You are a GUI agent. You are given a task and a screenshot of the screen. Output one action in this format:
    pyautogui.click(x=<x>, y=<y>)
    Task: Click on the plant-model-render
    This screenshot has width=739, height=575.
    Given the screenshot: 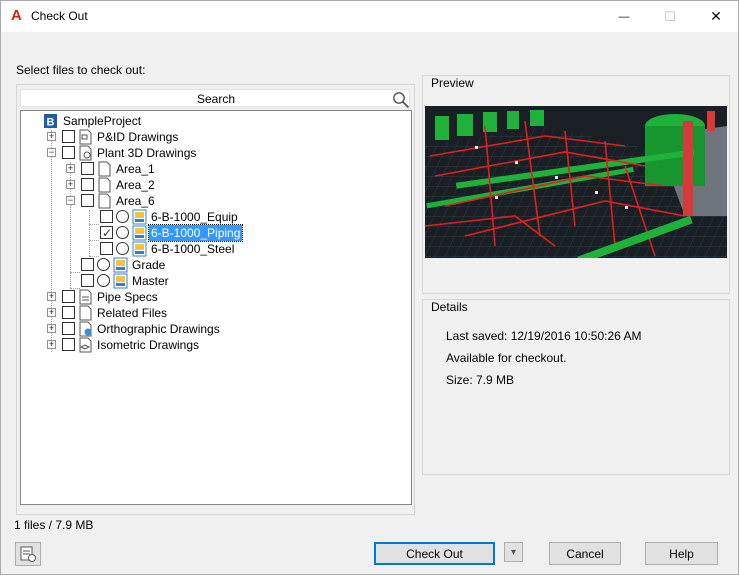 What is the action you would take?
    pyautogui.click(x=576, y=182)
    